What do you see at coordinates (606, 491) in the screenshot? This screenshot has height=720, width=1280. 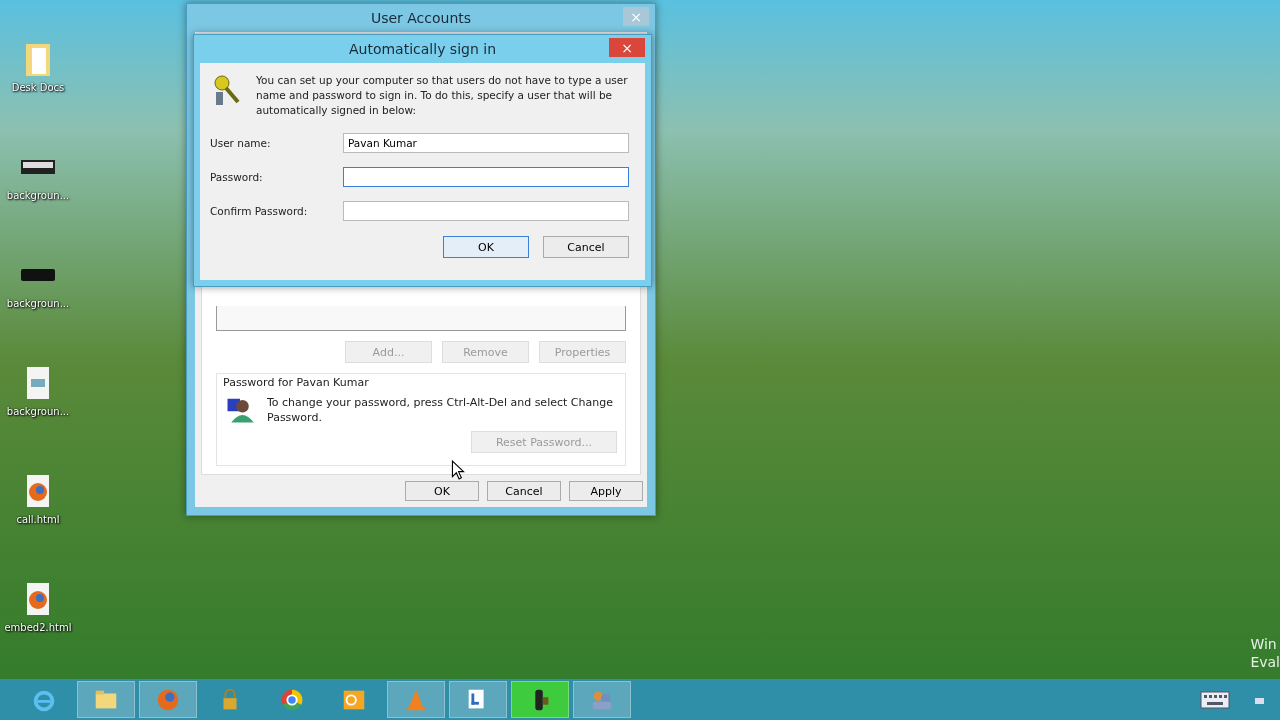 I see `dialog-button: Apply` at bounding box center [606, 491].